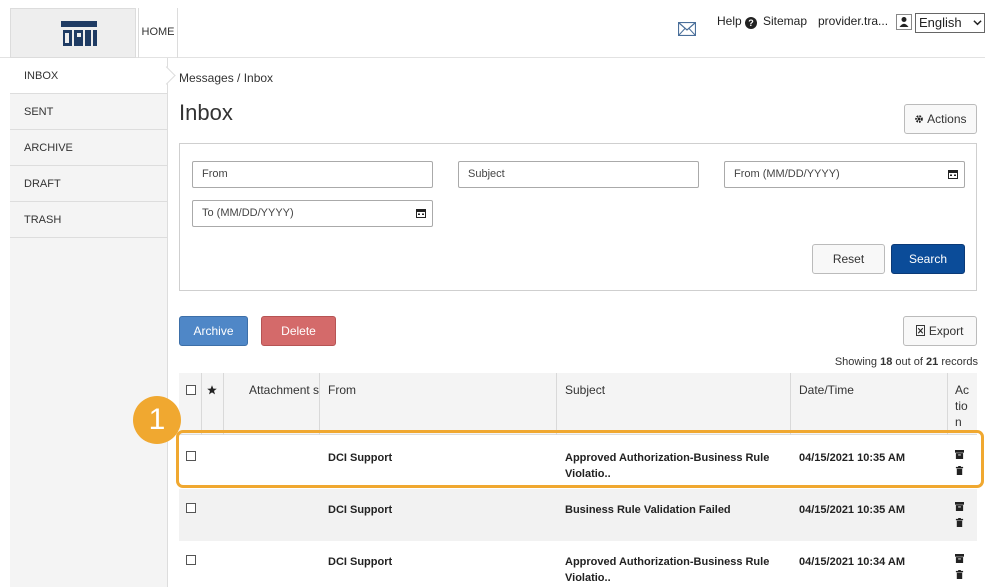  Describe the element at coordinates (215, 174) in the screenshot. I see `from-placeholder: From` at that location.